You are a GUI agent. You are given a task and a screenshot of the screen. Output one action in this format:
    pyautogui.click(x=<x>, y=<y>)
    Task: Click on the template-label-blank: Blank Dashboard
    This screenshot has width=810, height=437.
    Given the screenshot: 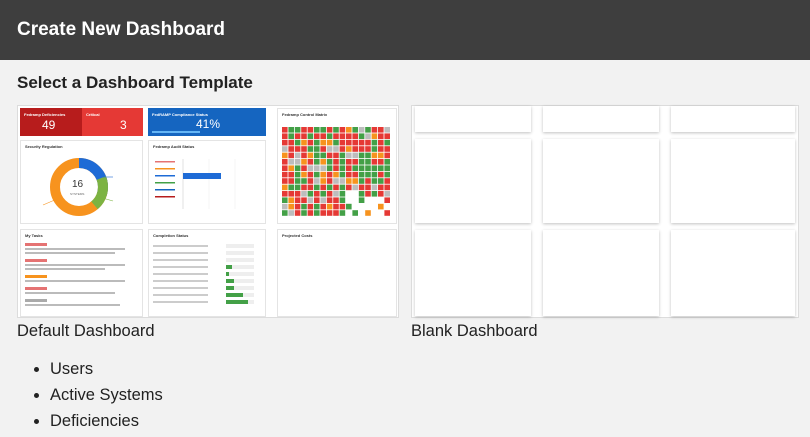 What is the action you would take?
    pyautogui.click(x=474, y=331)
    